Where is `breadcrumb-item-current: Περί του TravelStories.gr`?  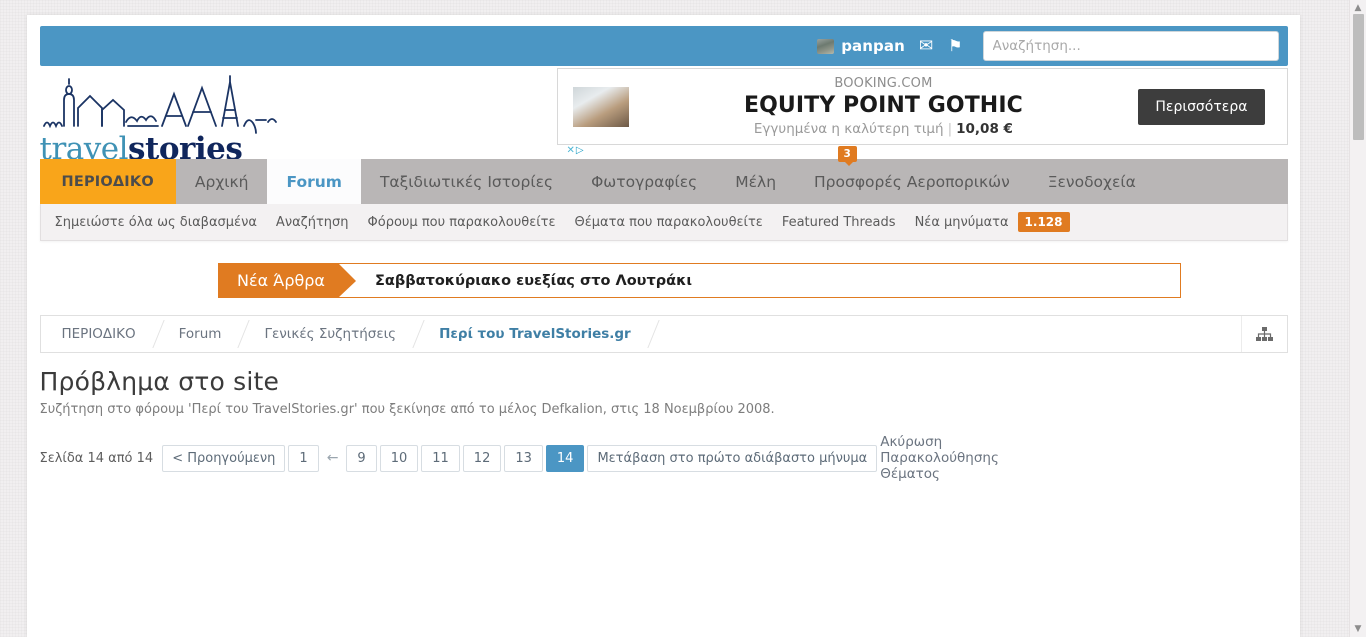
breadcrumb-item-current: Περί του TravelStories.gr is located at coordinates (535, 334).